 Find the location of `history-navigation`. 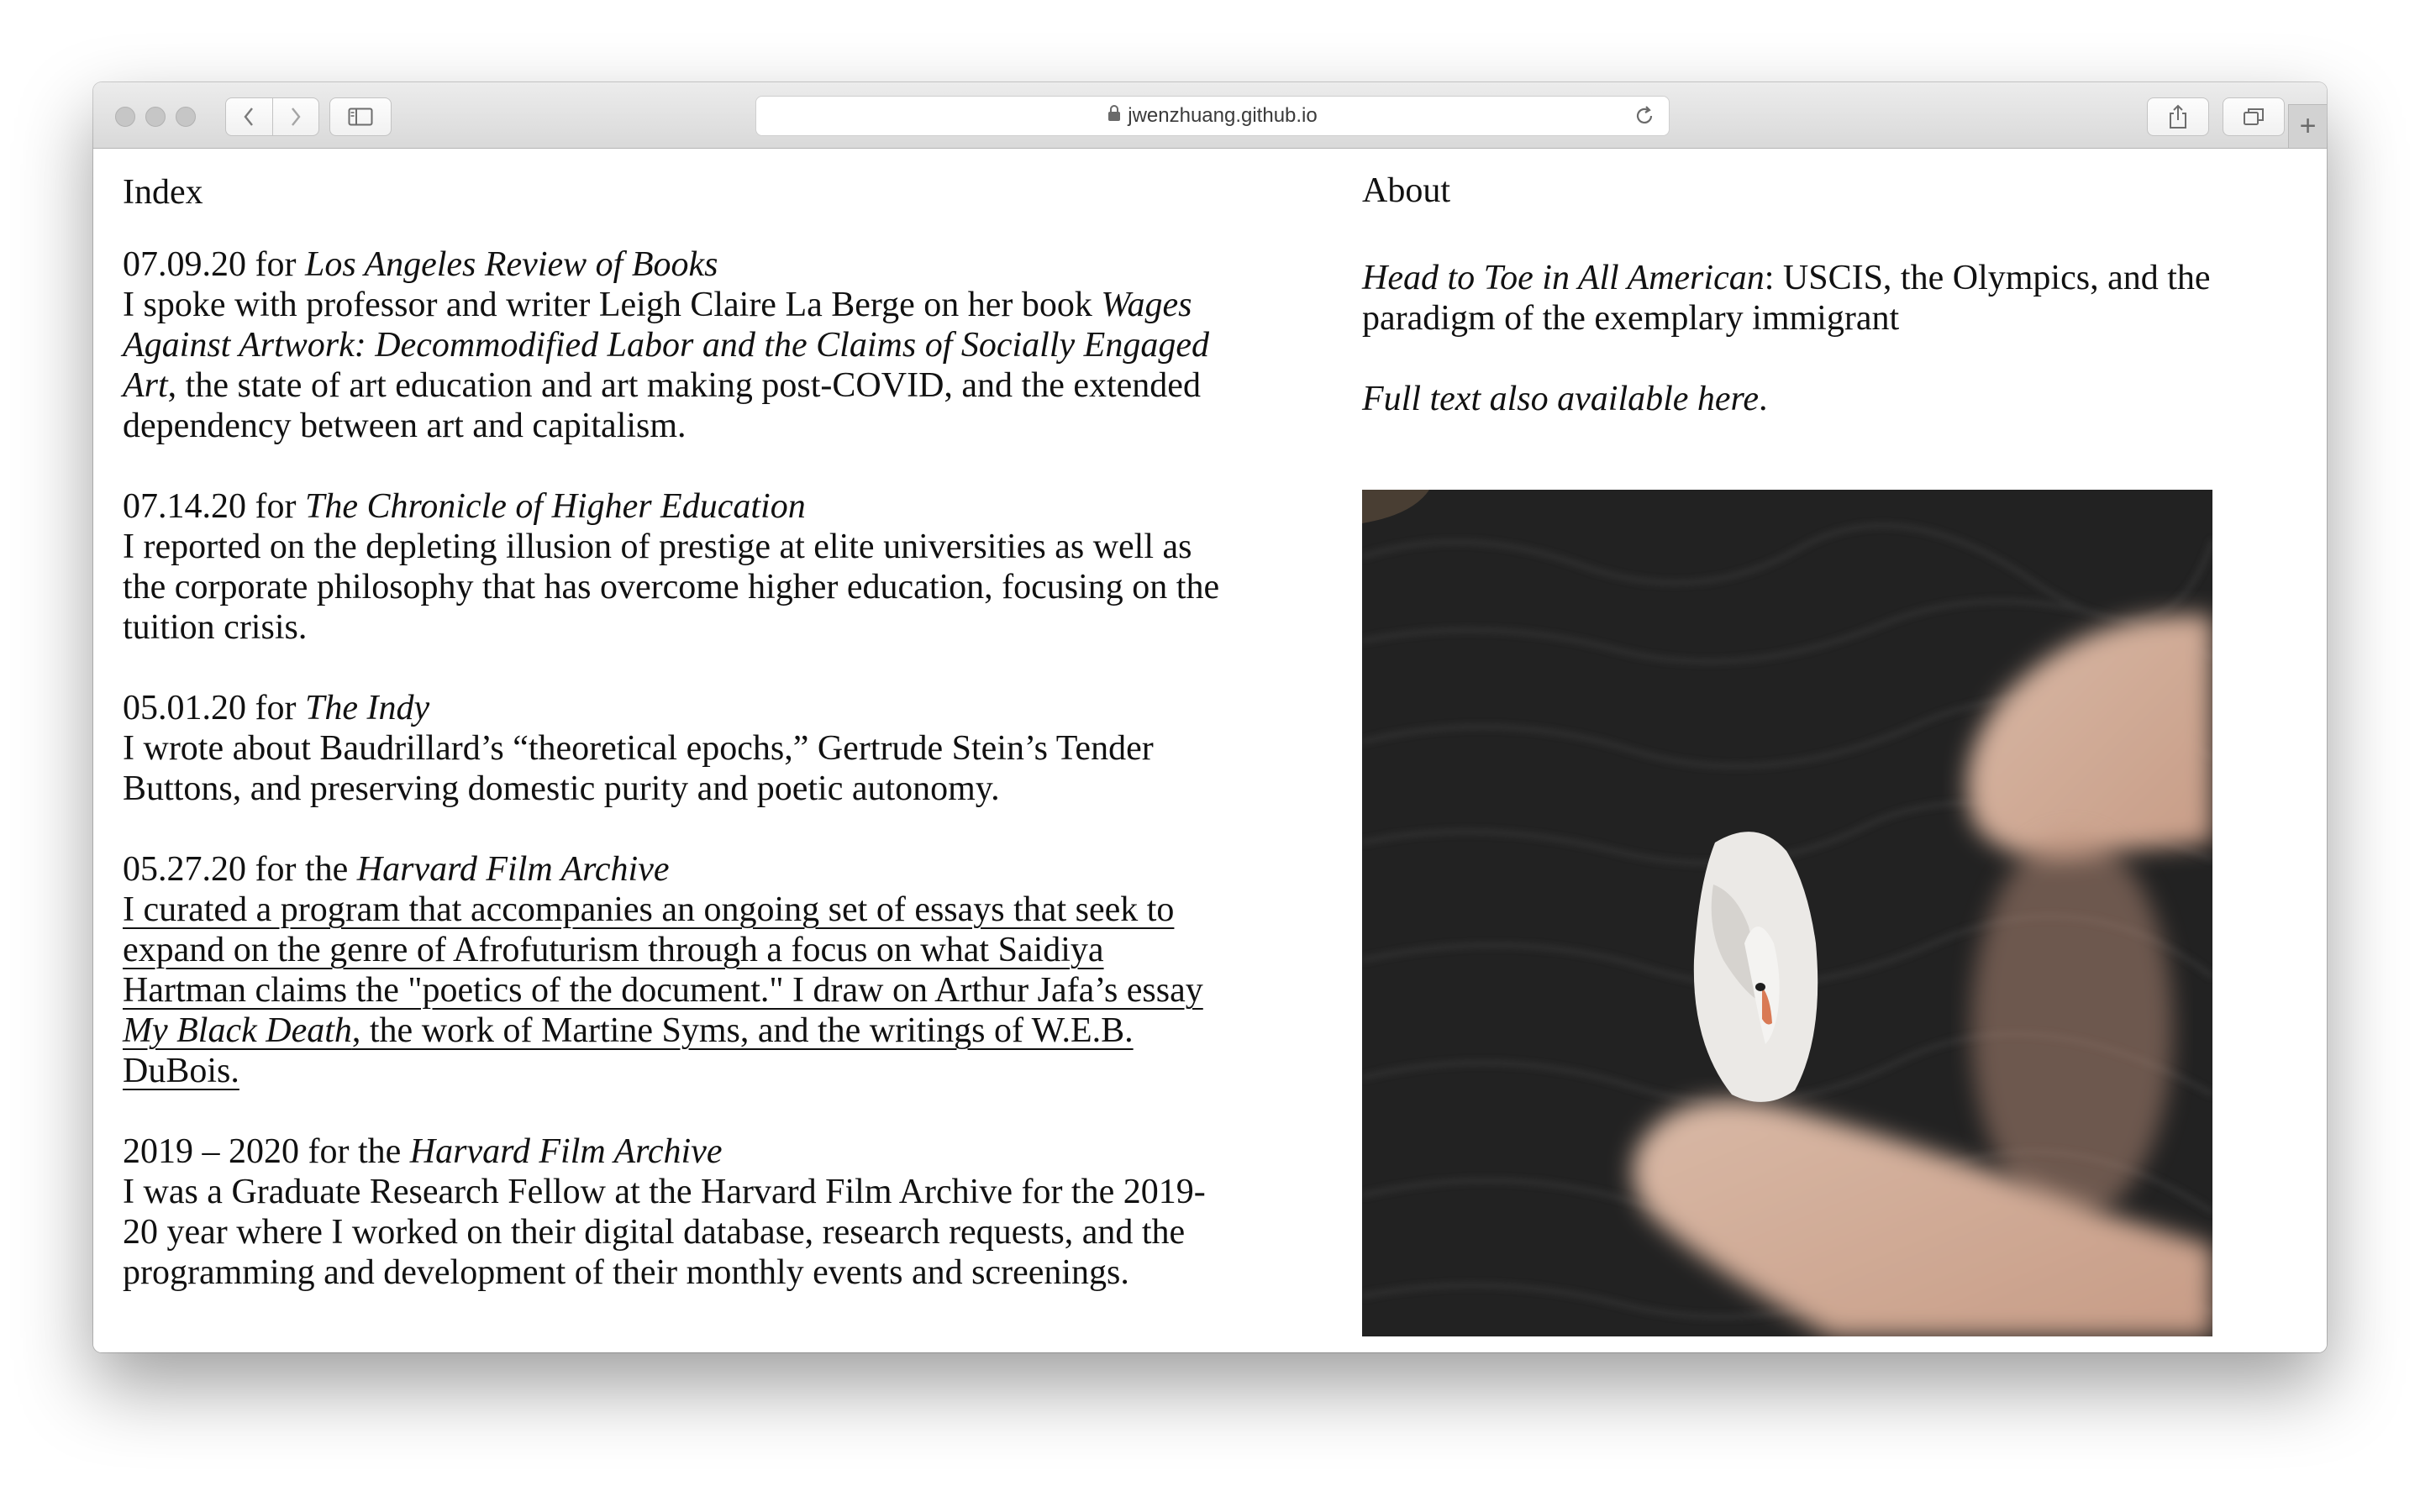

history-navigation is located at coordinates (272, 116).